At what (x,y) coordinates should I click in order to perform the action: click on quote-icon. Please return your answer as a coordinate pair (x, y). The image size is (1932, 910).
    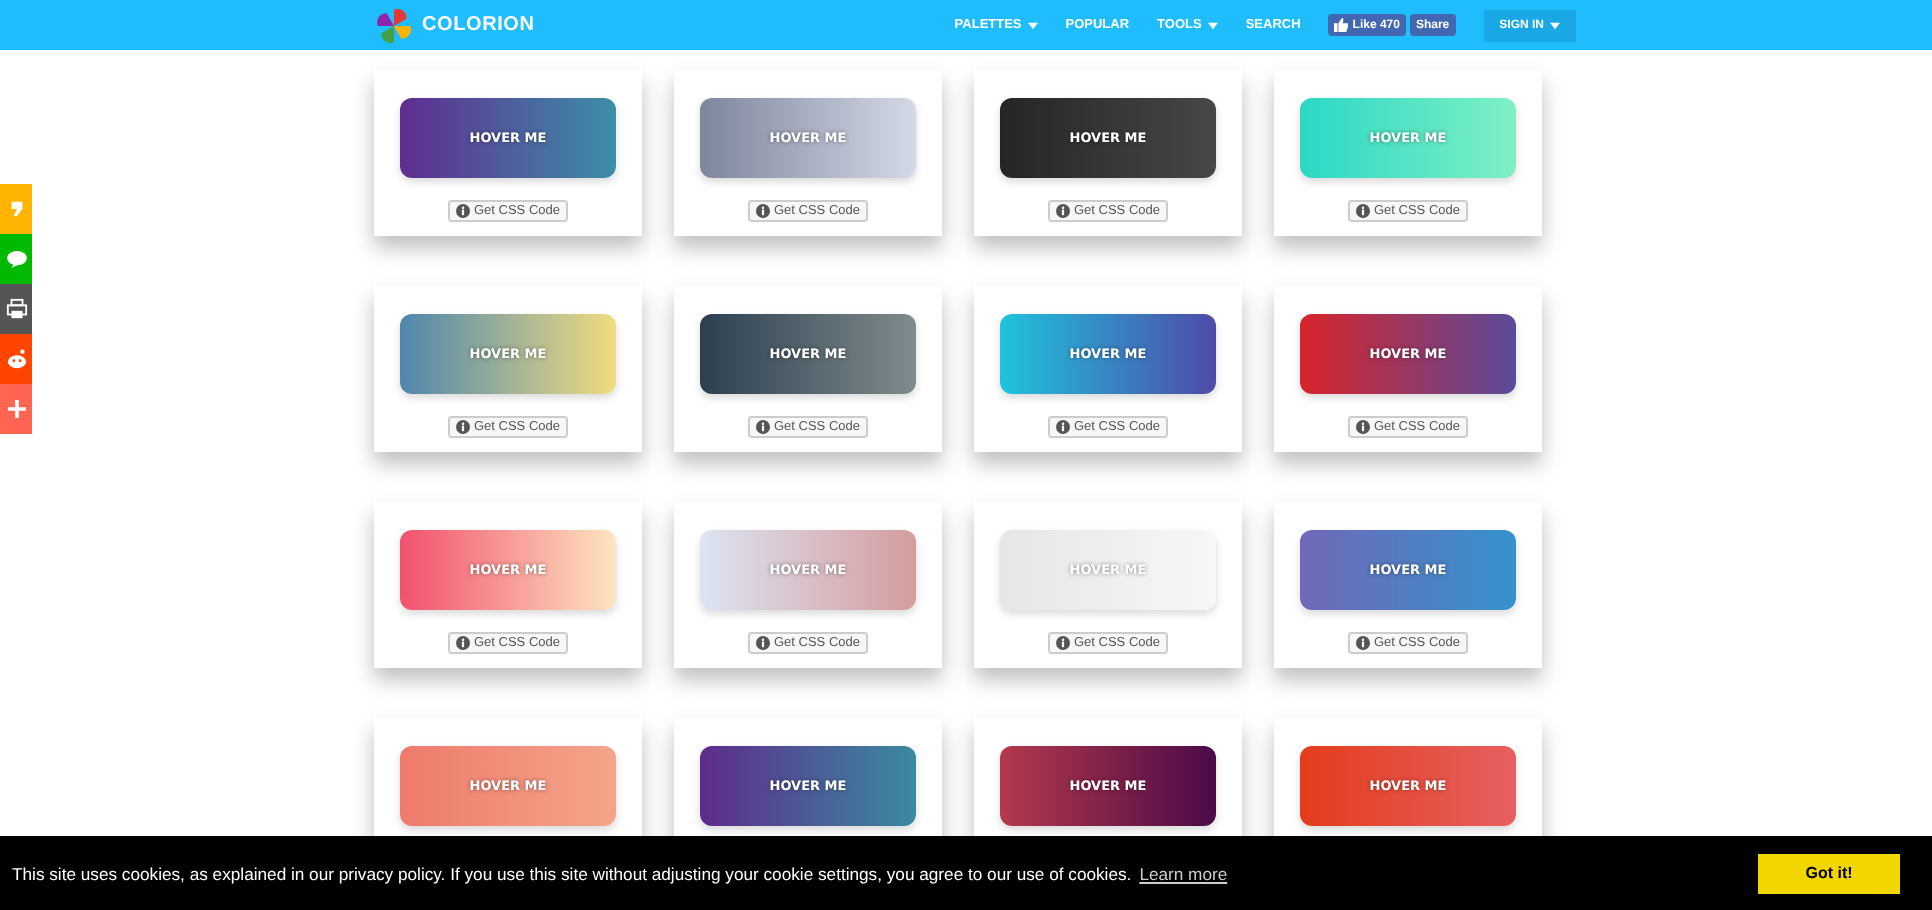
    Looking at the image, I should click on (16, 209).